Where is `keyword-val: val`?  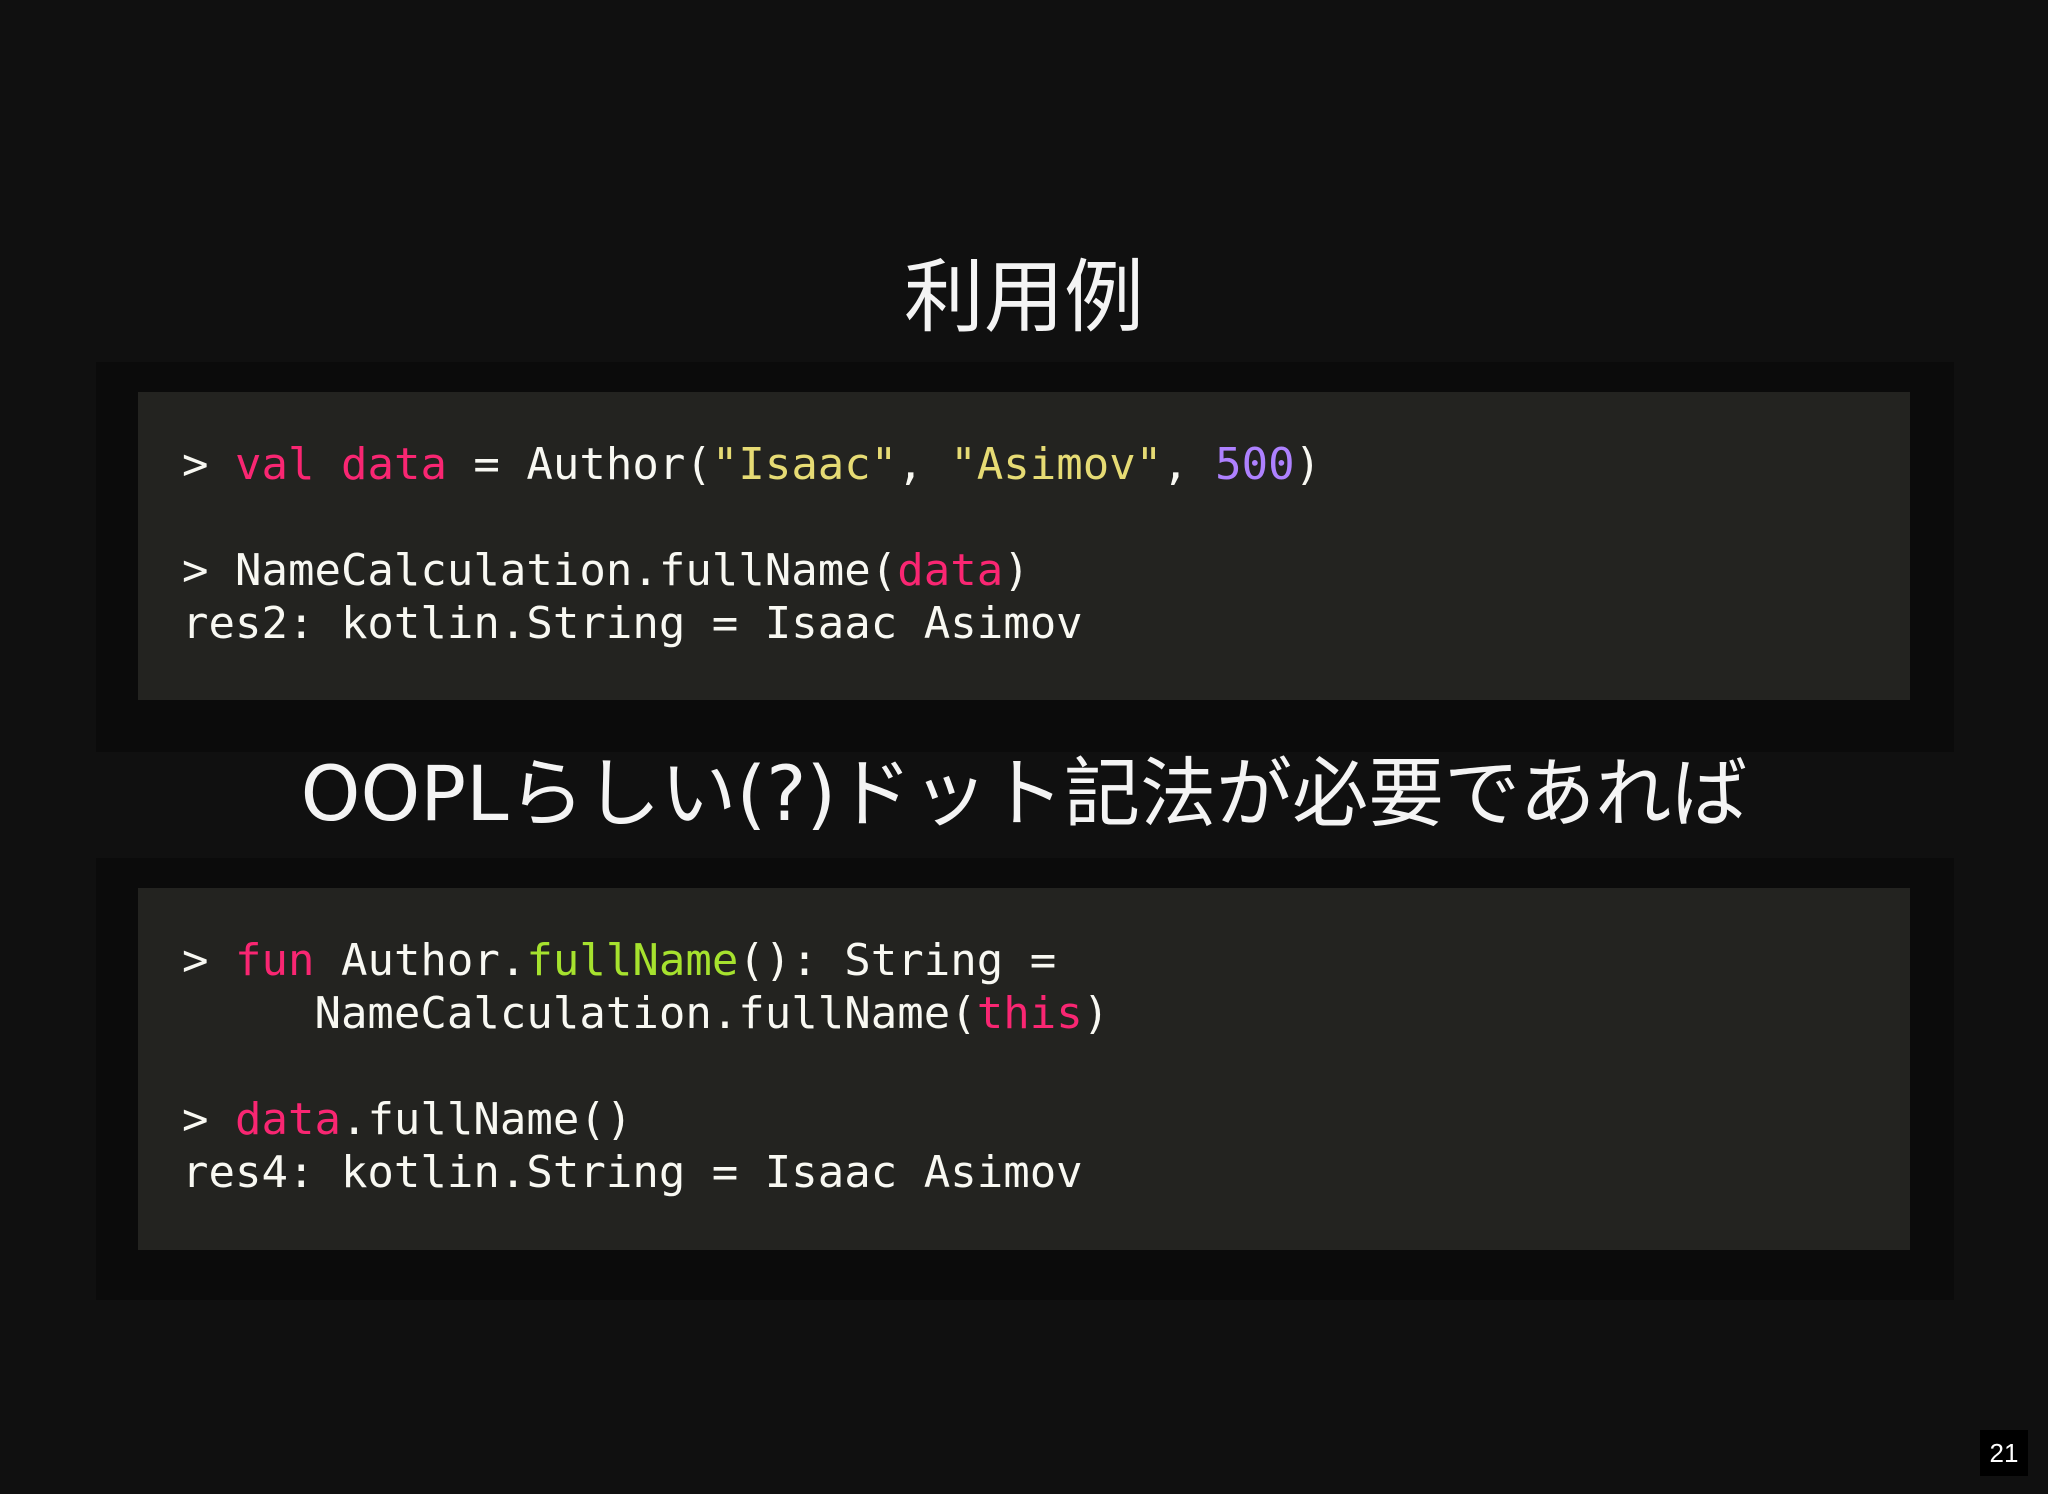
keyword-val: val is located at coordinates (274, 464).